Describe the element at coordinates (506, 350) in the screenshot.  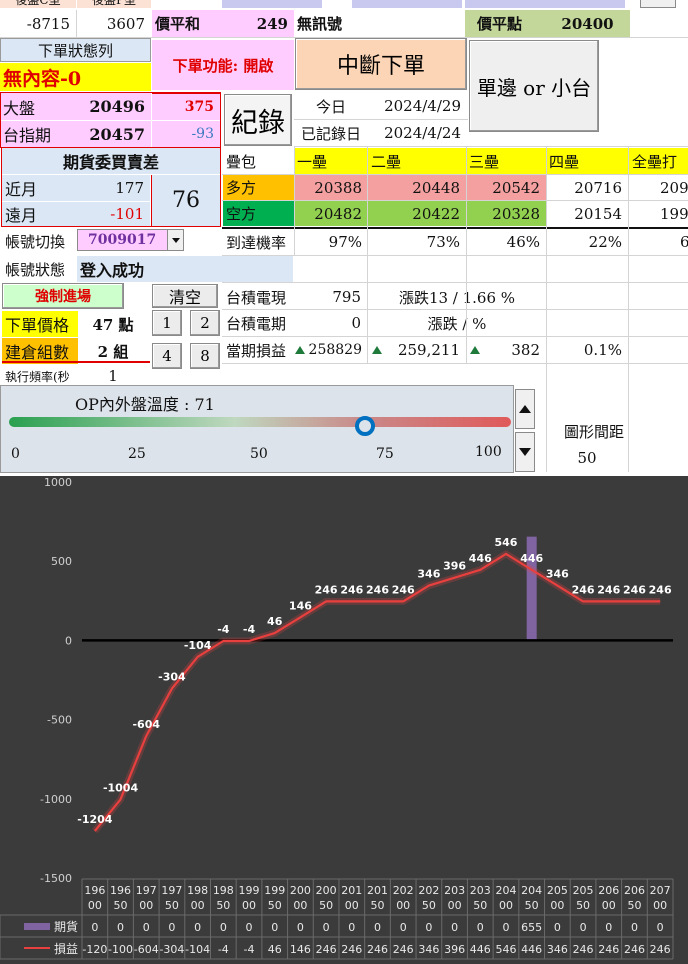
I see `period-pnl-value3: 382` at that location.